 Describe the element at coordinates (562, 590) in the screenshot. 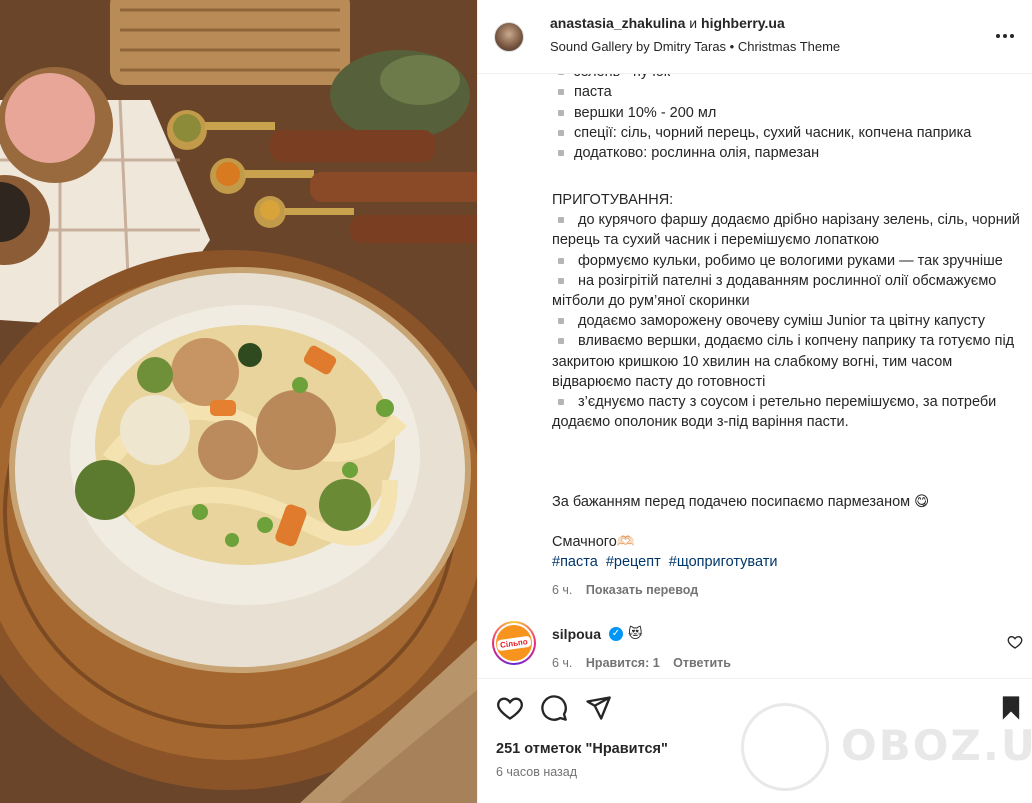

I see `caption-age: 6 ч.` at that location.